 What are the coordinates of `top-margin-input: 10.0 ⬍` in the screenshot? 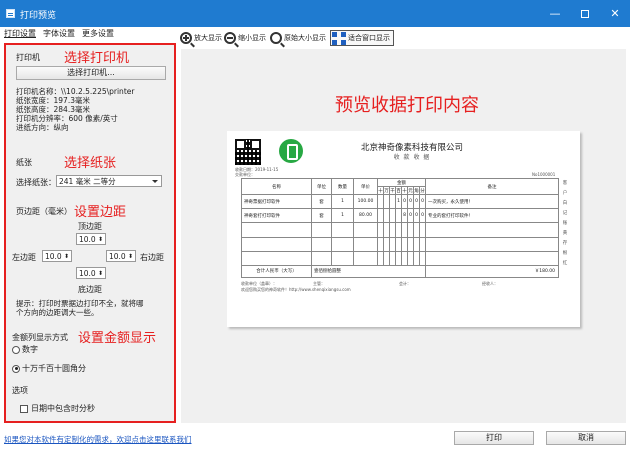 It's located at (91, 239).